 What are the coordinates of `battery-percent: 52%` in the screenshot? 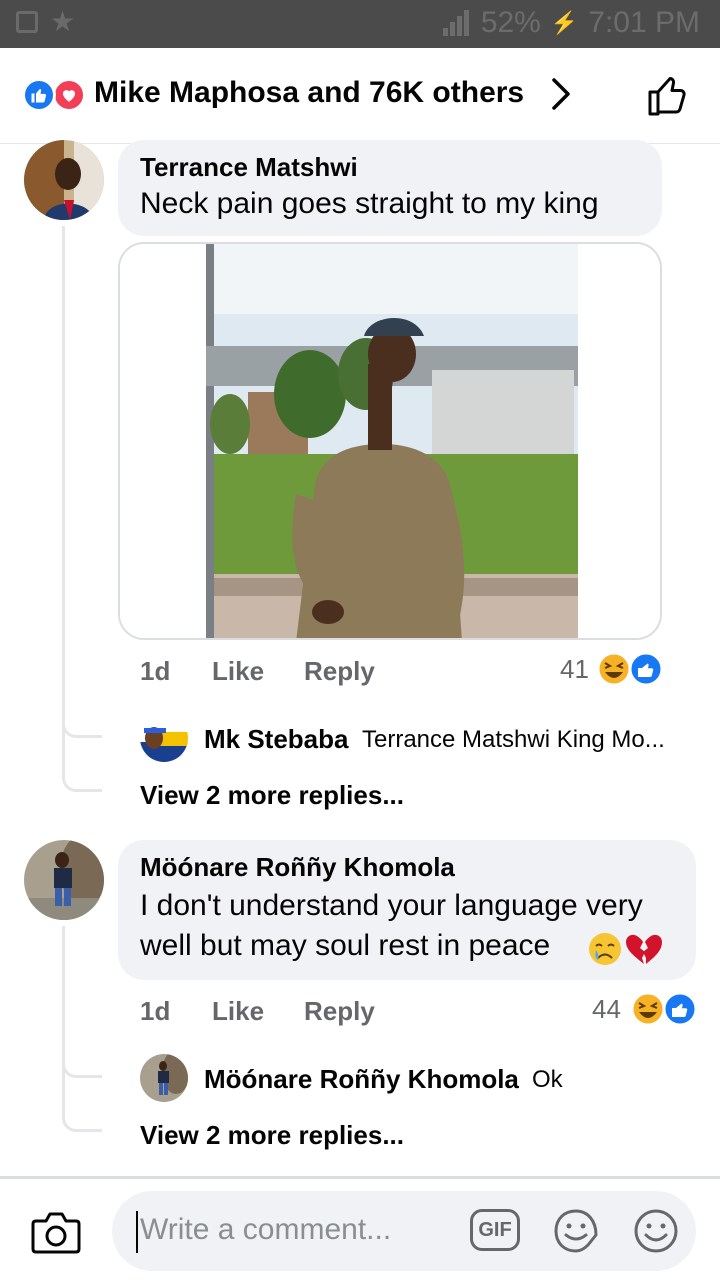 It's located at (510, 22).